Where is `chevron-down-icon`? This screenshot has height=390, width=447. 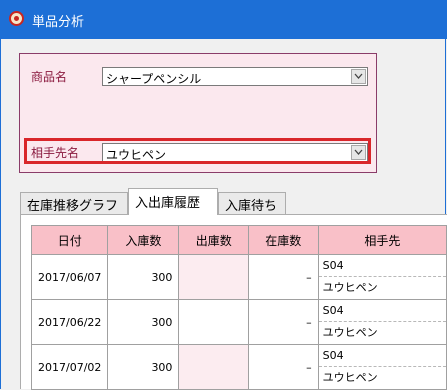 chevron-down-icon is located at coordinates (358, 76).